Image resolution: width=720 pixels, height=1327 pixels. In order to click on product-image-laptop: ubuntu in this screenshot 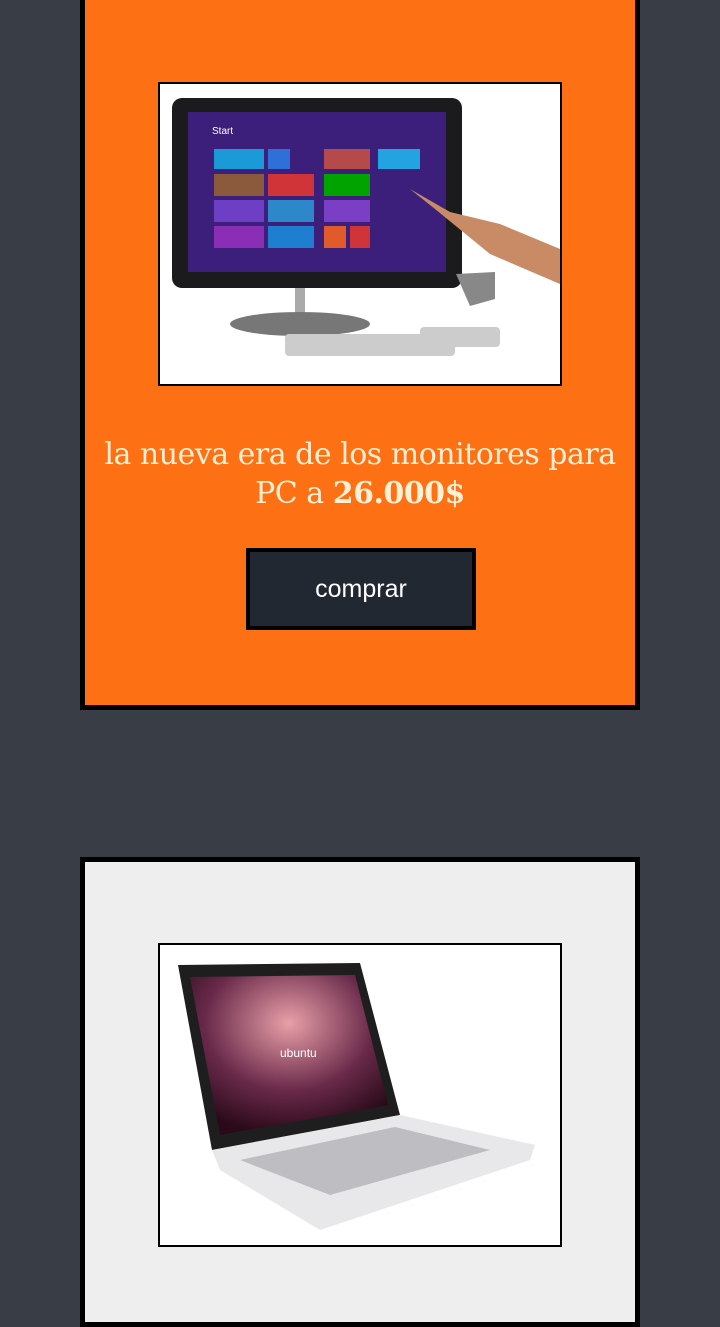, I will do `click(360, 1095)`.